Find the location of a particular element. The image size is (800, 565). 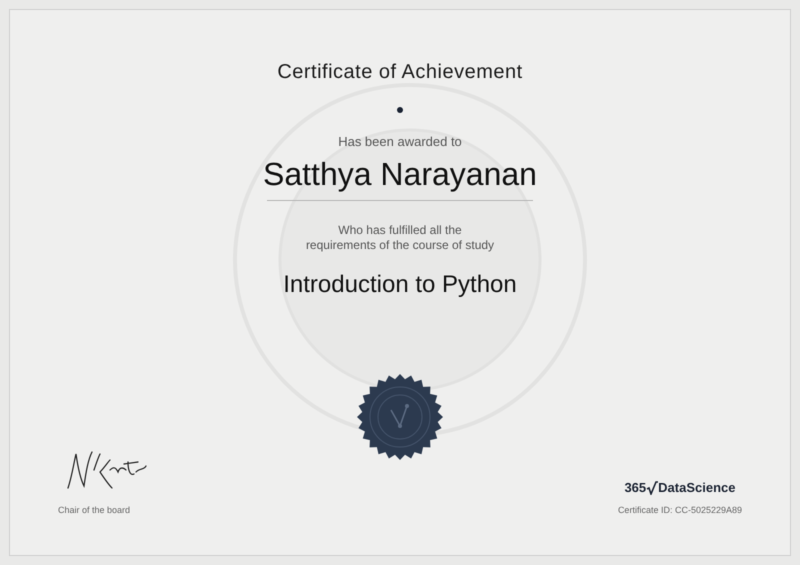

requirement-text: Who has fulfilled all the requirements of the course of study is located at coordinates (400, 237).